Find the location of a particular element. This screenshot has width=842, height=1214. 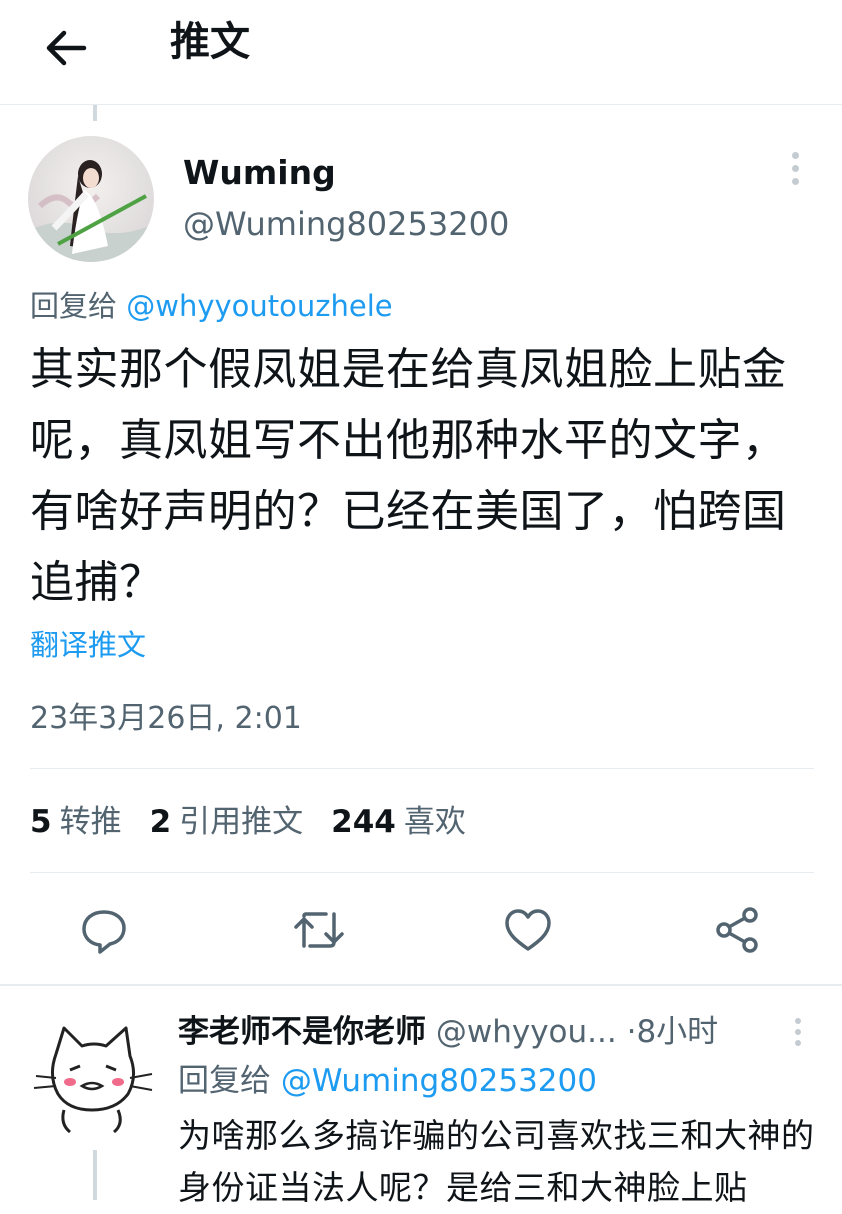

retweet-label: 转推 is located at coordinates (91, 822).